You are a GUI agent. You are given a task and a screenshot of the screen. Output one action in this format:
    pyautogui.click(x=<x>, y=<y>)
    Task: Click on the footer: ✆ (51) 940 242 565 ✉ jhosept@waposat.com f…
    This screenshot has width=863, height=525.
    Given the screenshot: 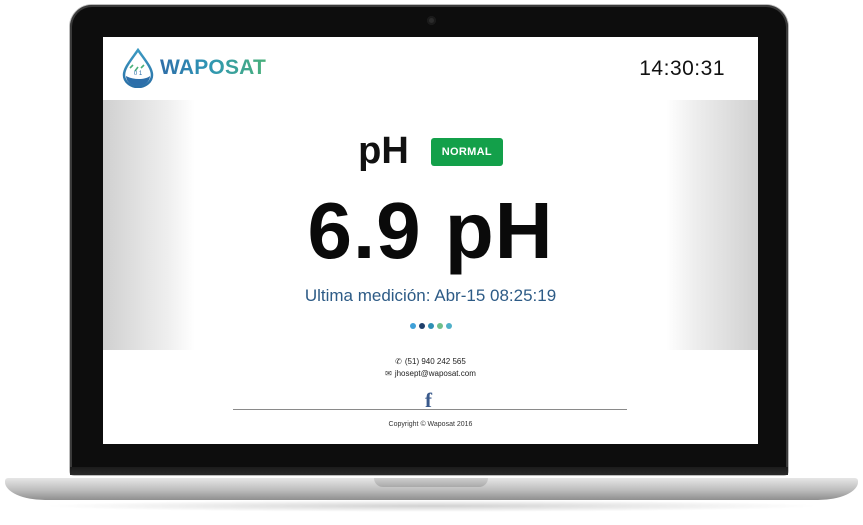 What is the action you would take?
    pyautogui.click(x=430, y=397)
    